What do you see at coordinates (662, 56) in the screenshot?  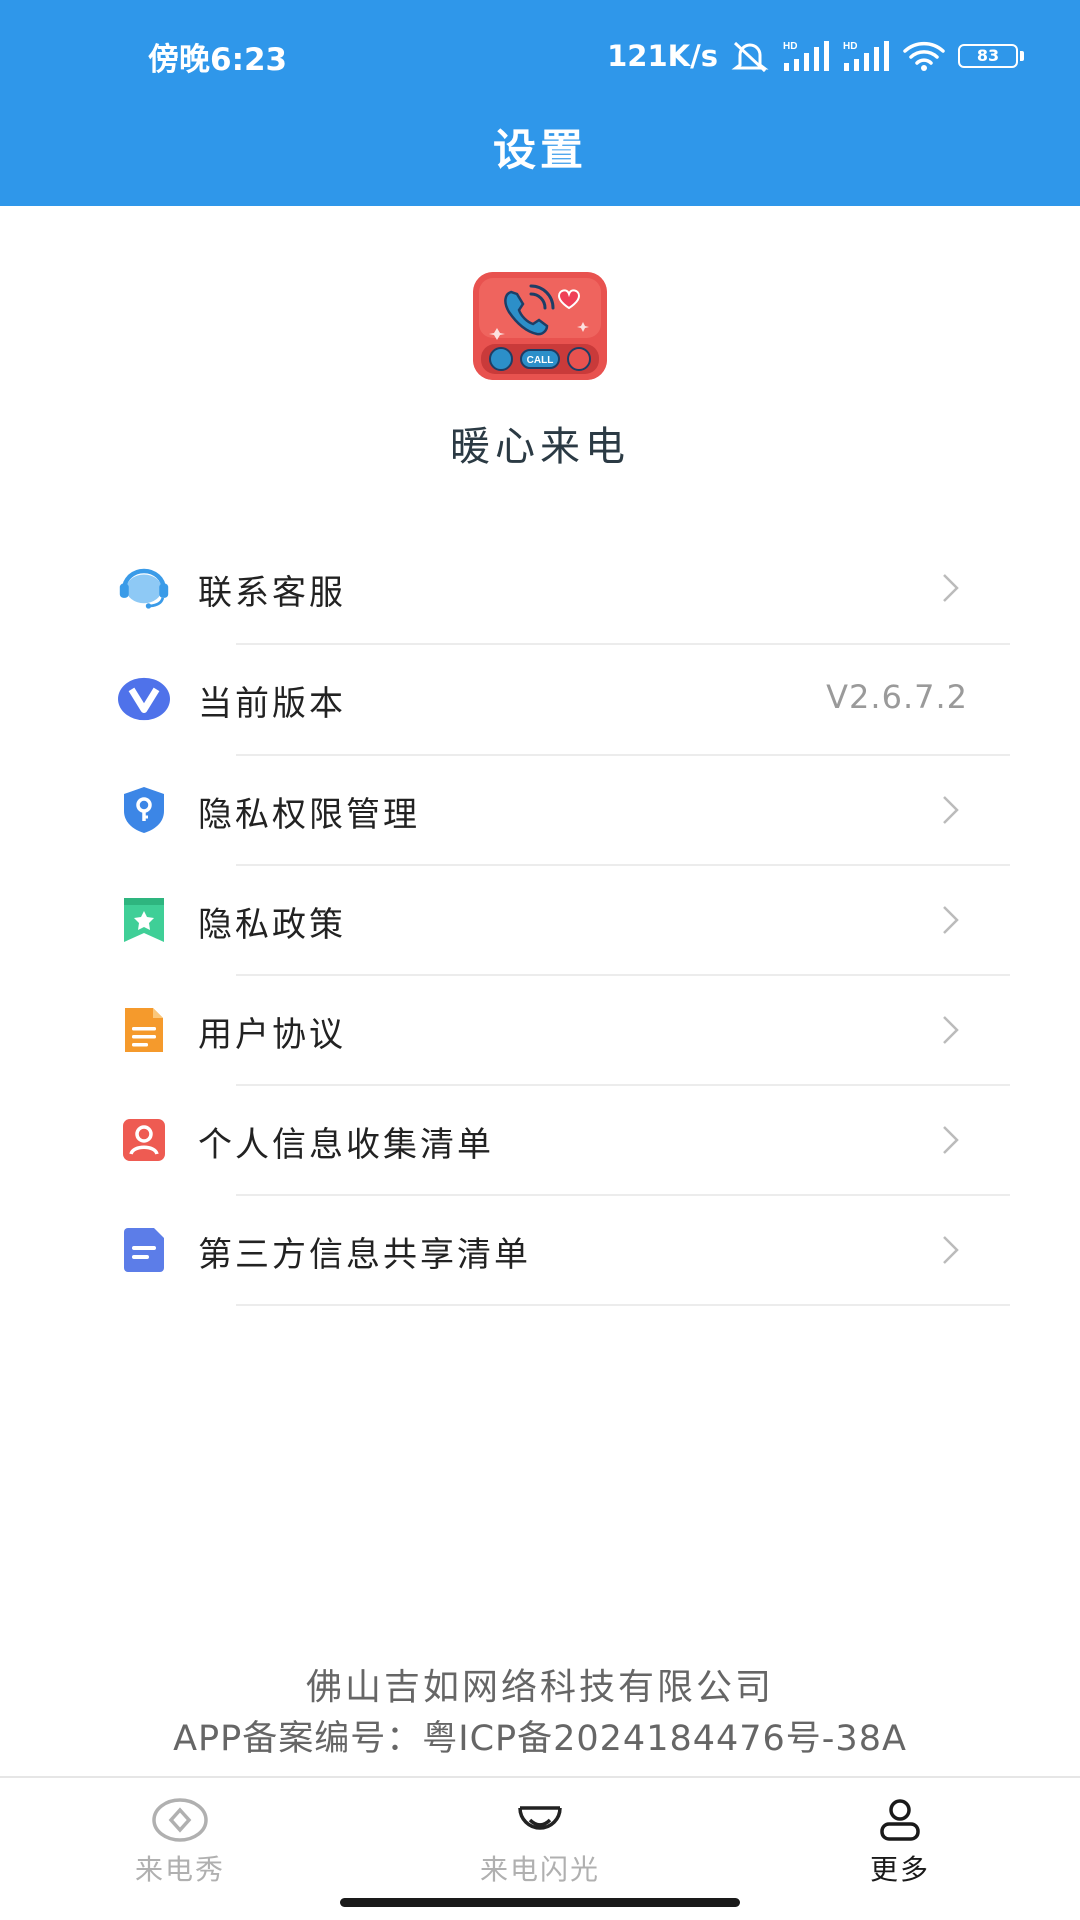 I see `net-speed: 121K/s` at bounding box center [662, 56].